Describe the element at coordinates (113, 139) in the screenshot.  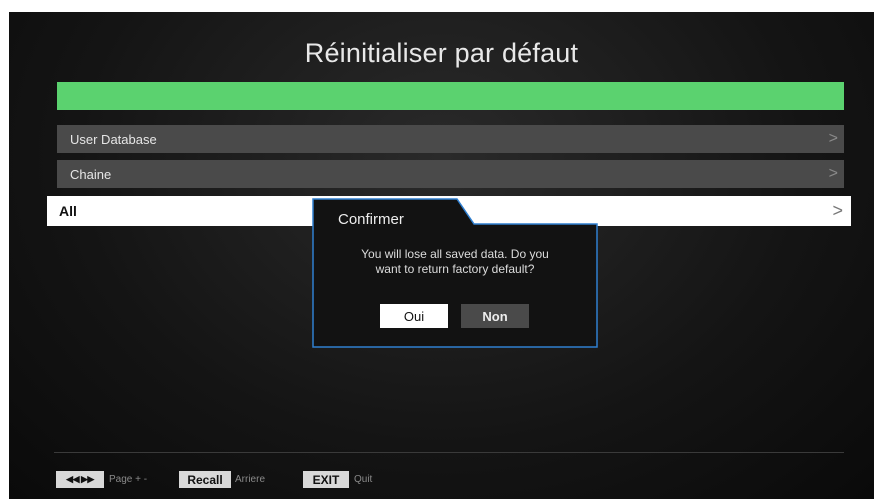
I see `menu-item-label: User Database` at that location.